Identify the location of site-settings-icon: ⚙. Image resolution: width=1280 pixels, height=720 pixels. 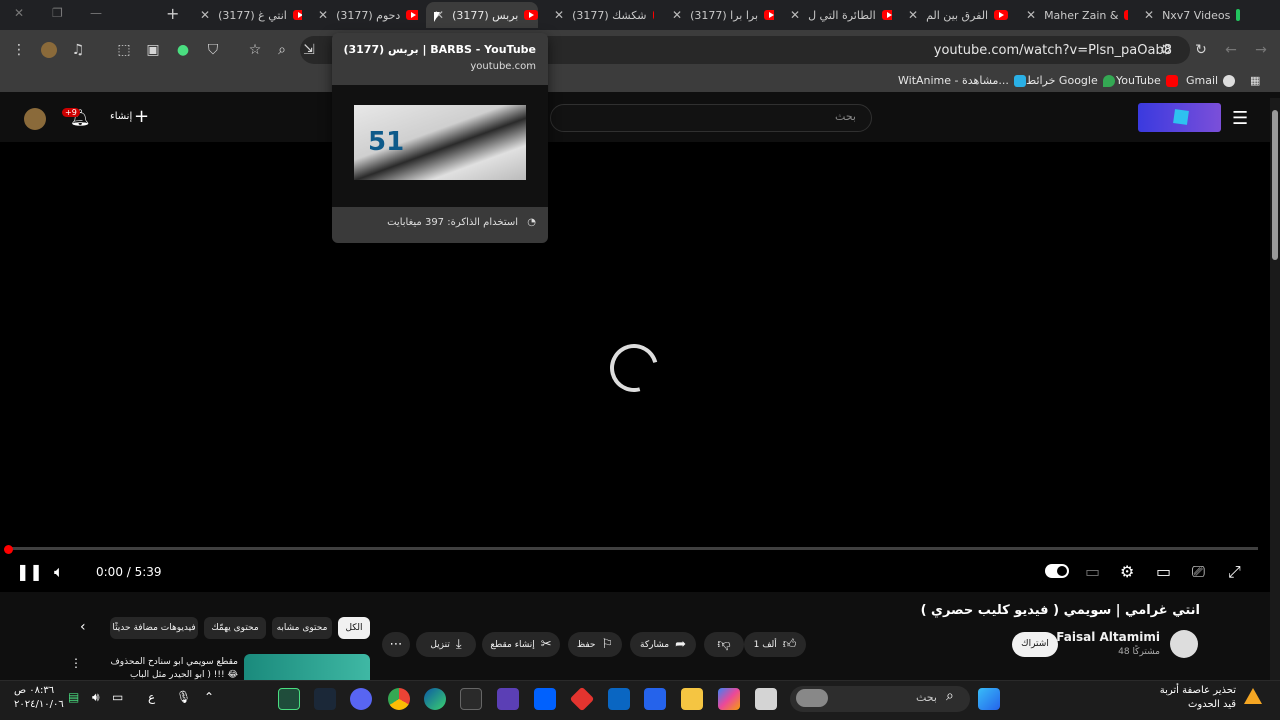
(1166, 50).